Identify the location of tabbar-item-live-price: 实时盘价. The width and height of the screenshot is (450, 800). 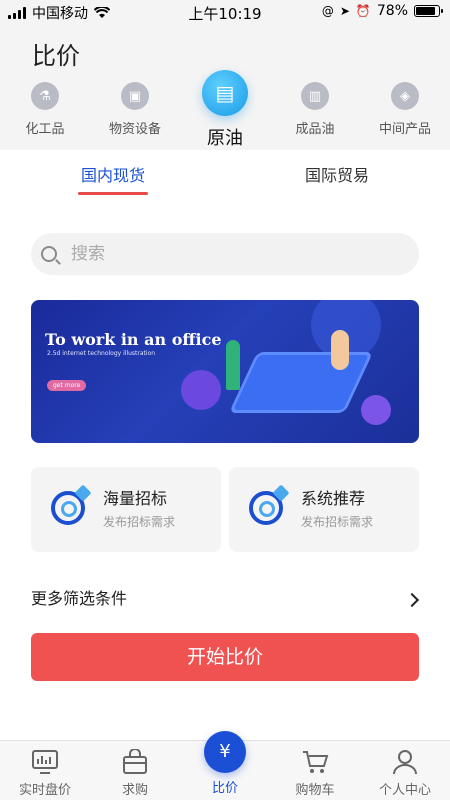
(45, 769).